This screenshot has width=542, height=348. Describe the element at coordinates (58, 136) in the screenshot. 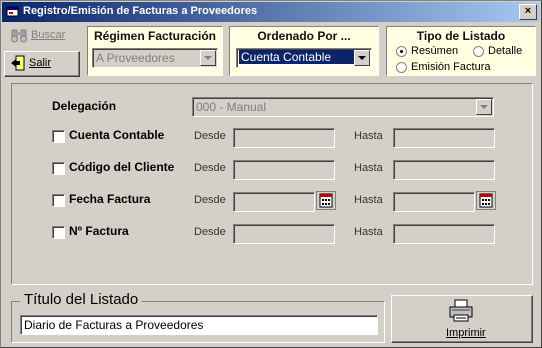

I see `checkbox-cuenta-contable` at that location.